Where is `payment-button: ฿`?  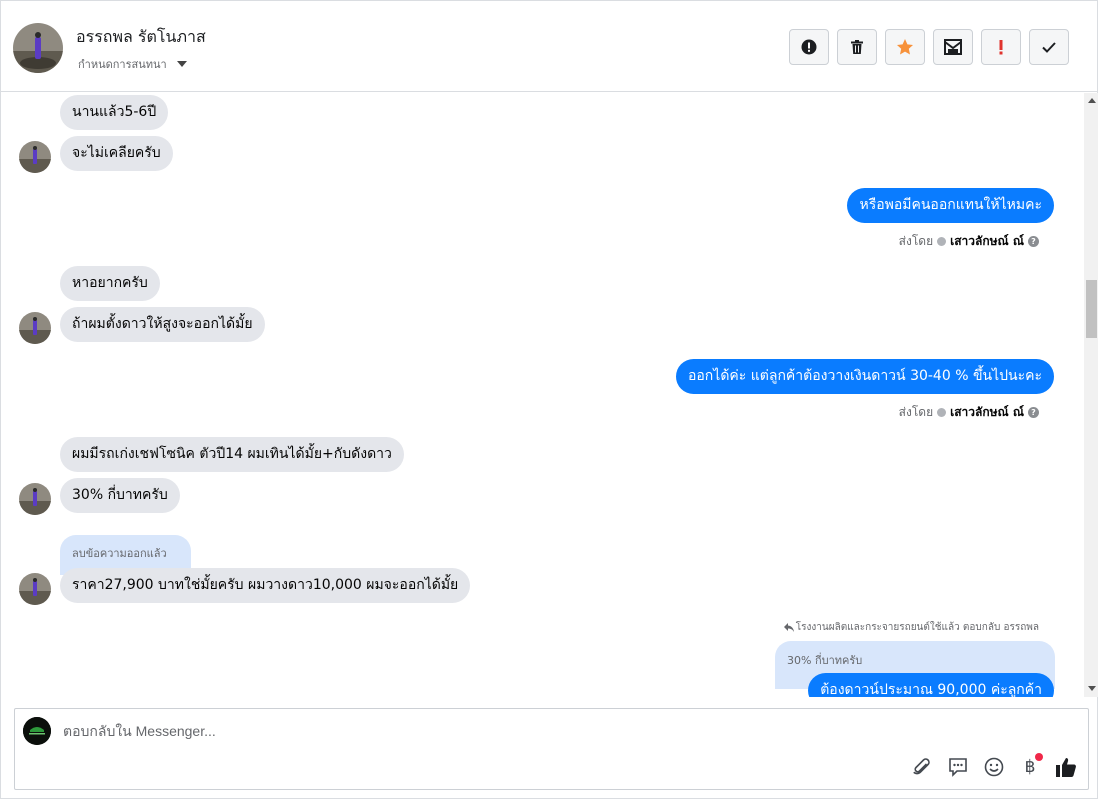 payment-button: ฿ is located at coordinates (1030, 766).